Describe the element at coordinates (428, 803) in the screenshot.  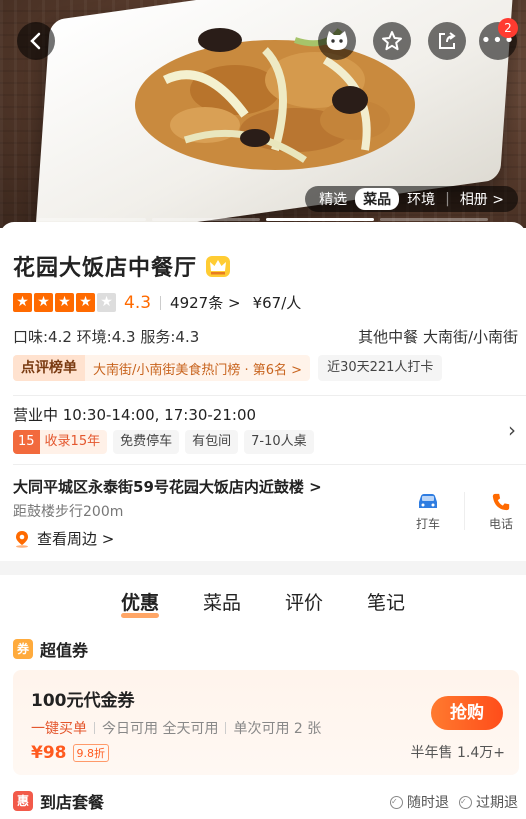
I see `refund-anytime-label: 随时退` at that location.